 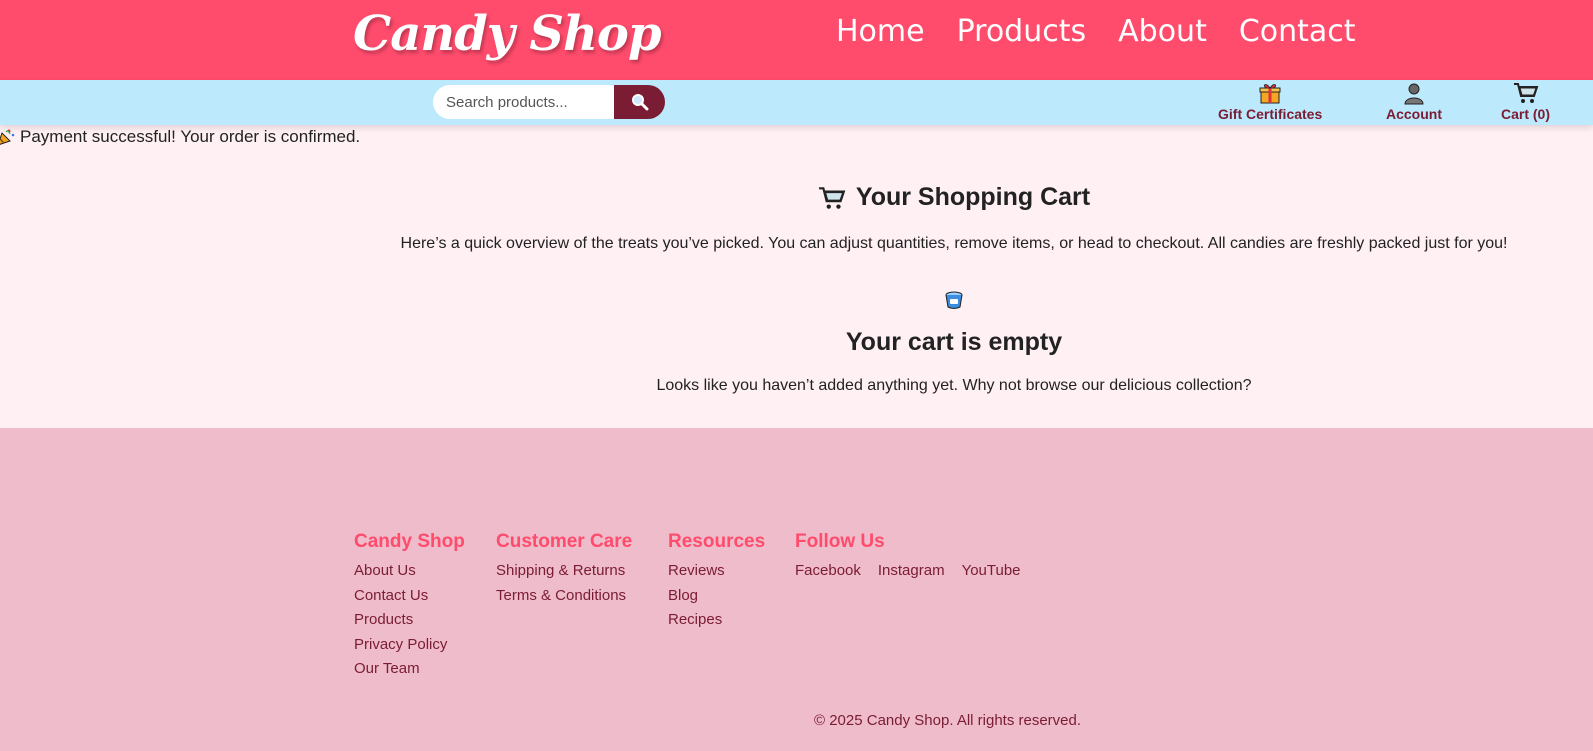 What do you see at coordinates (911, 571) in the screenshot?
I see `footer-link-instagram: Instagram` at bounding box center [911, 571].